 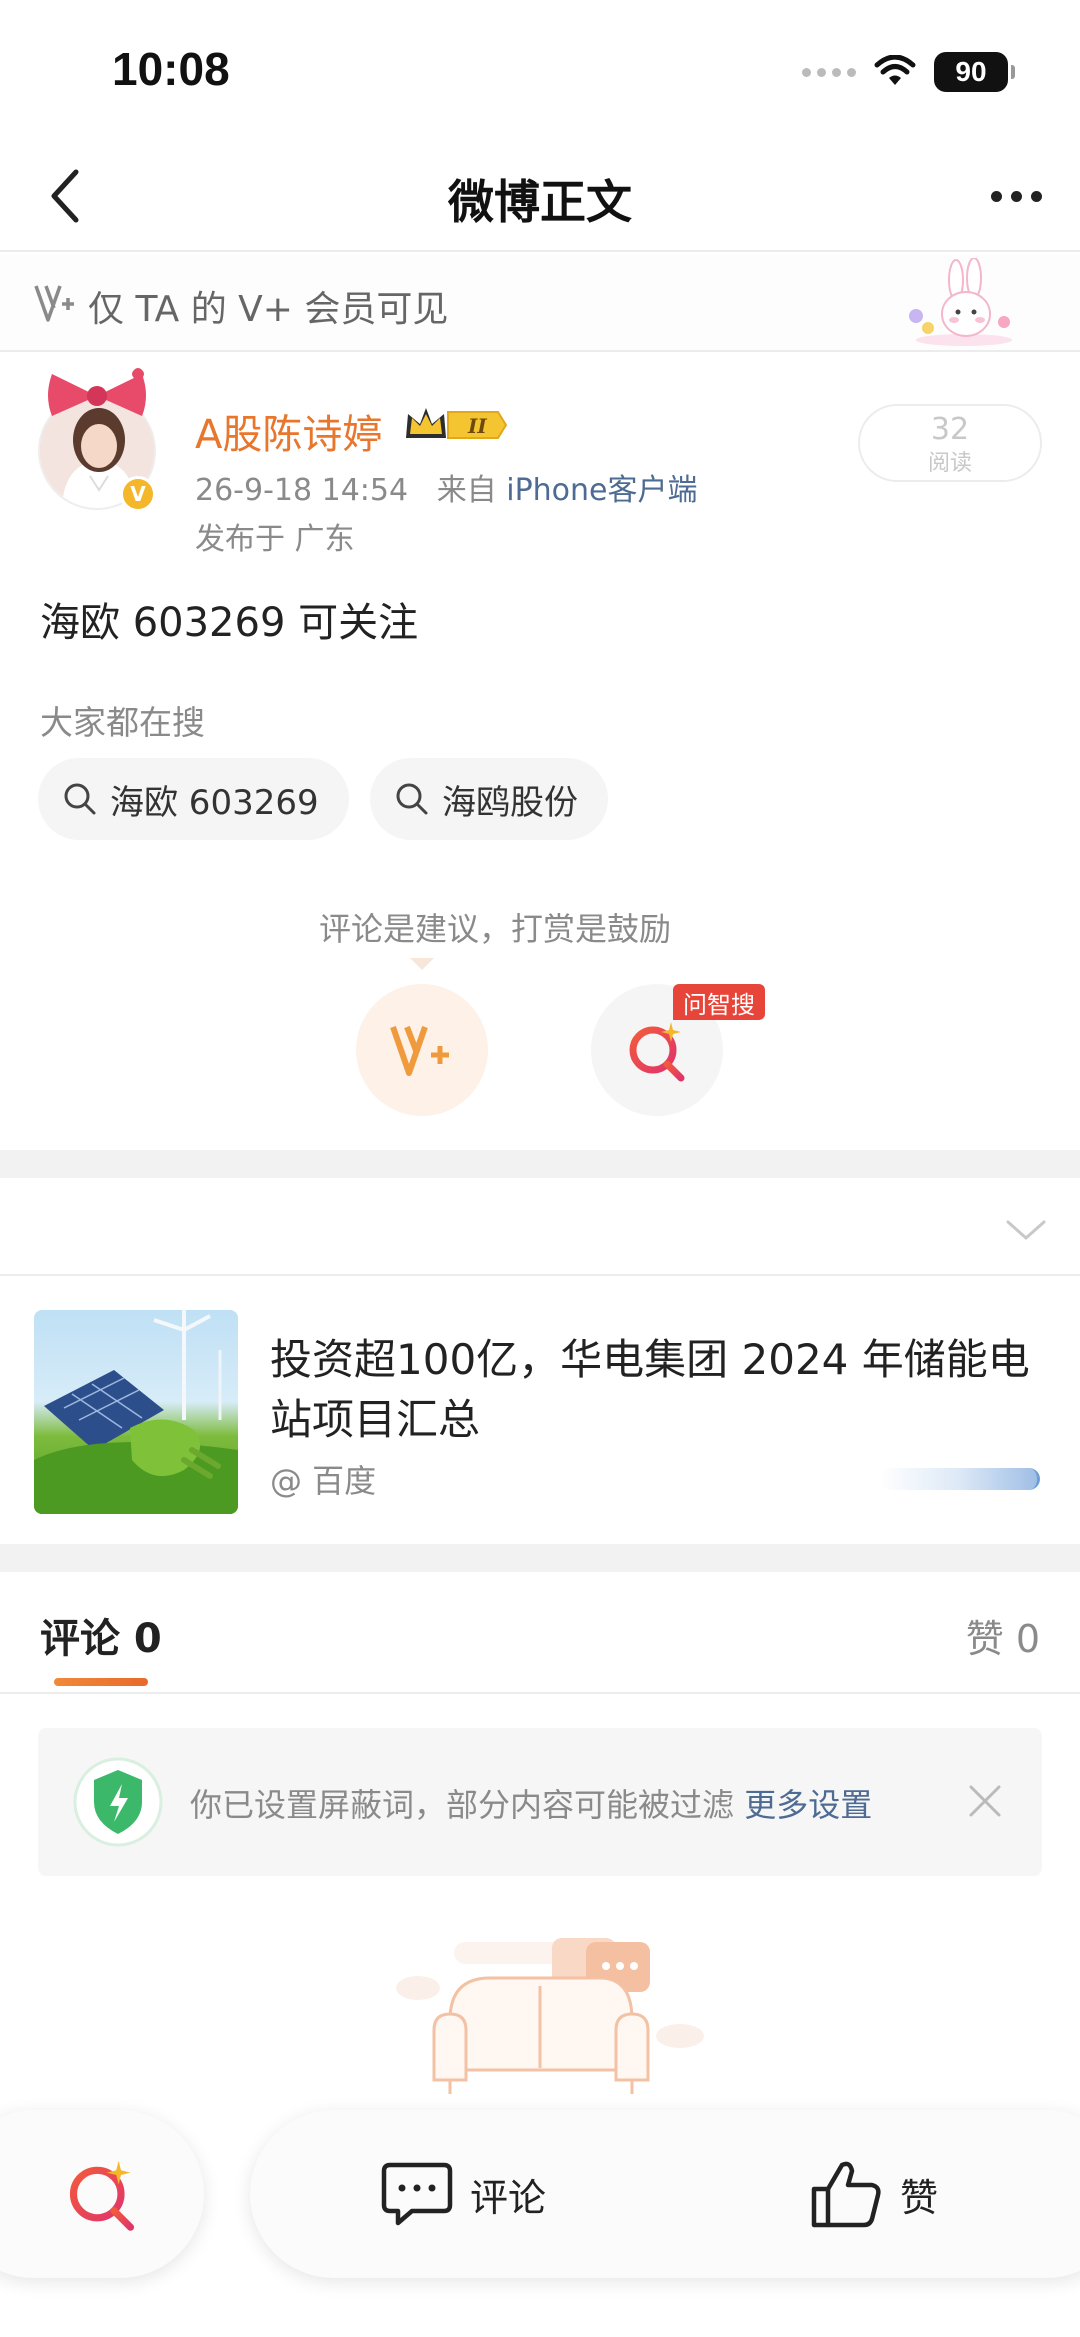 I want to click on empty-sofa-illustration-icon, so click(x=550, y=2016).